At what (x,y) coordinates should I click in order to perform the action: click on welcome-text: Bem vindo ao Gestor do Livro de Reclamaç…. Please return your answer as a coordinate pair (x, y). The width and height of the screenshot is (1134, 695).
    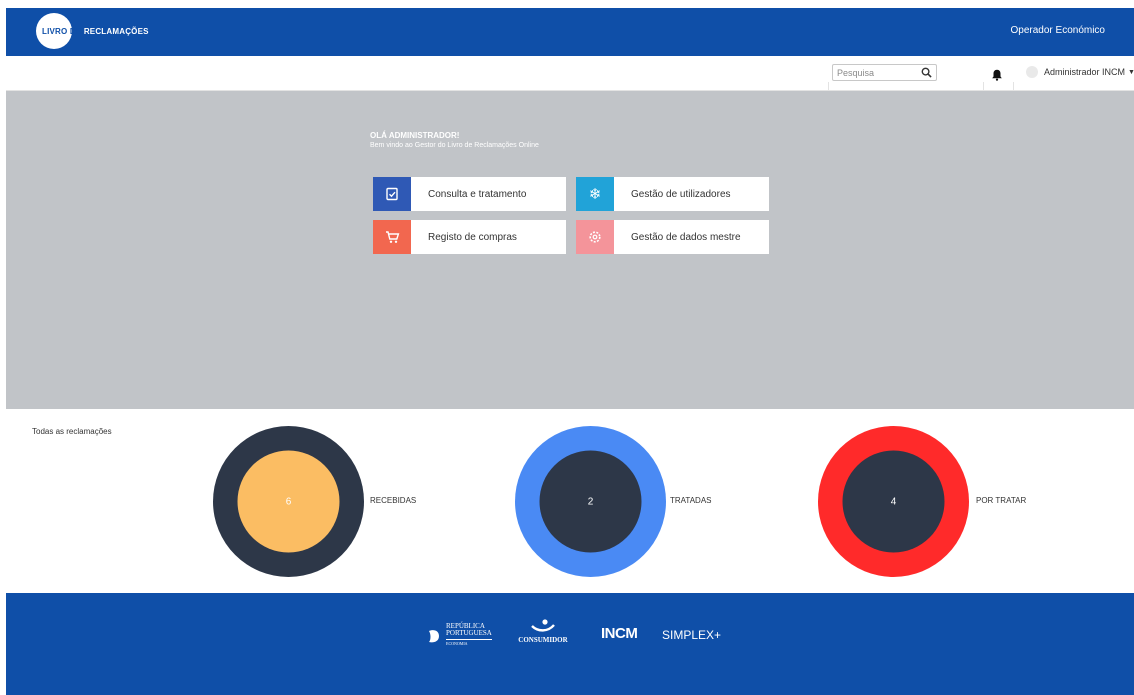
    Looking at the image, I should click on (454, 145).